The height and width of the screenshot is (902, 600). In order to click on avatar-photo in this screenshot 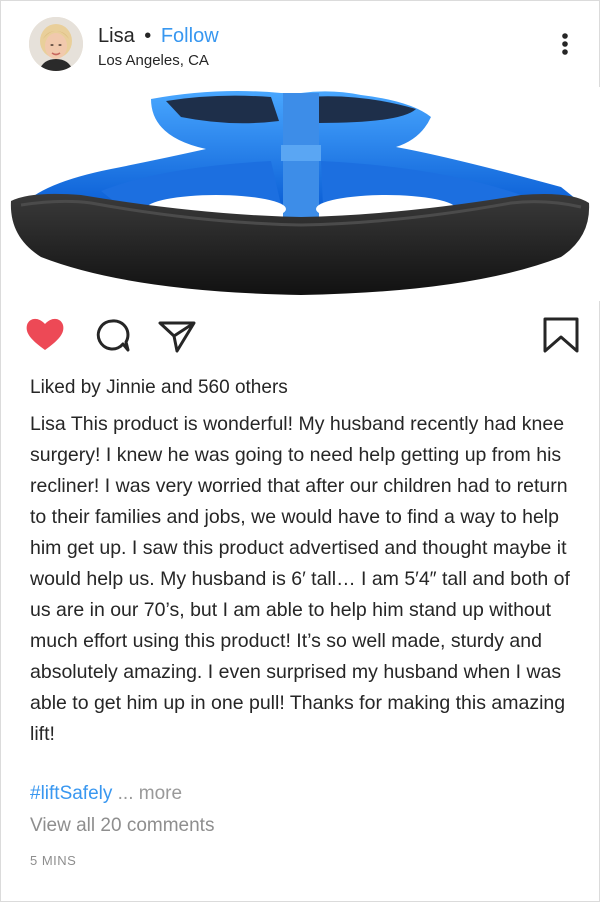, I will do `click(56, 44)`.